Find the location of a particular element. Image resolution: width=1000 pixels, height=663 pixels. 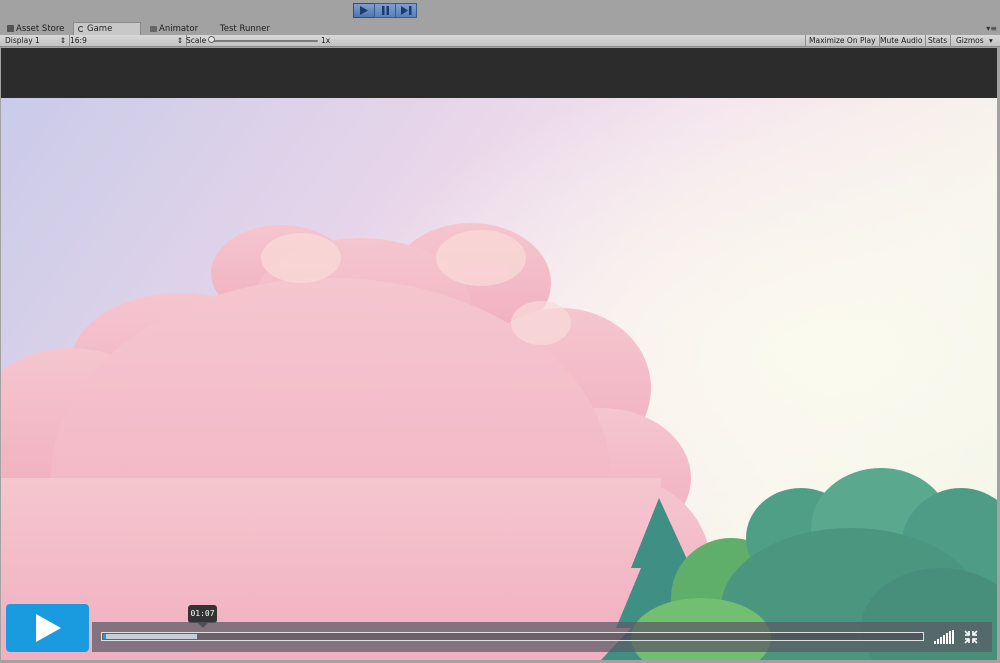

scale-slider-thumb is located at coordinates (211, 39).